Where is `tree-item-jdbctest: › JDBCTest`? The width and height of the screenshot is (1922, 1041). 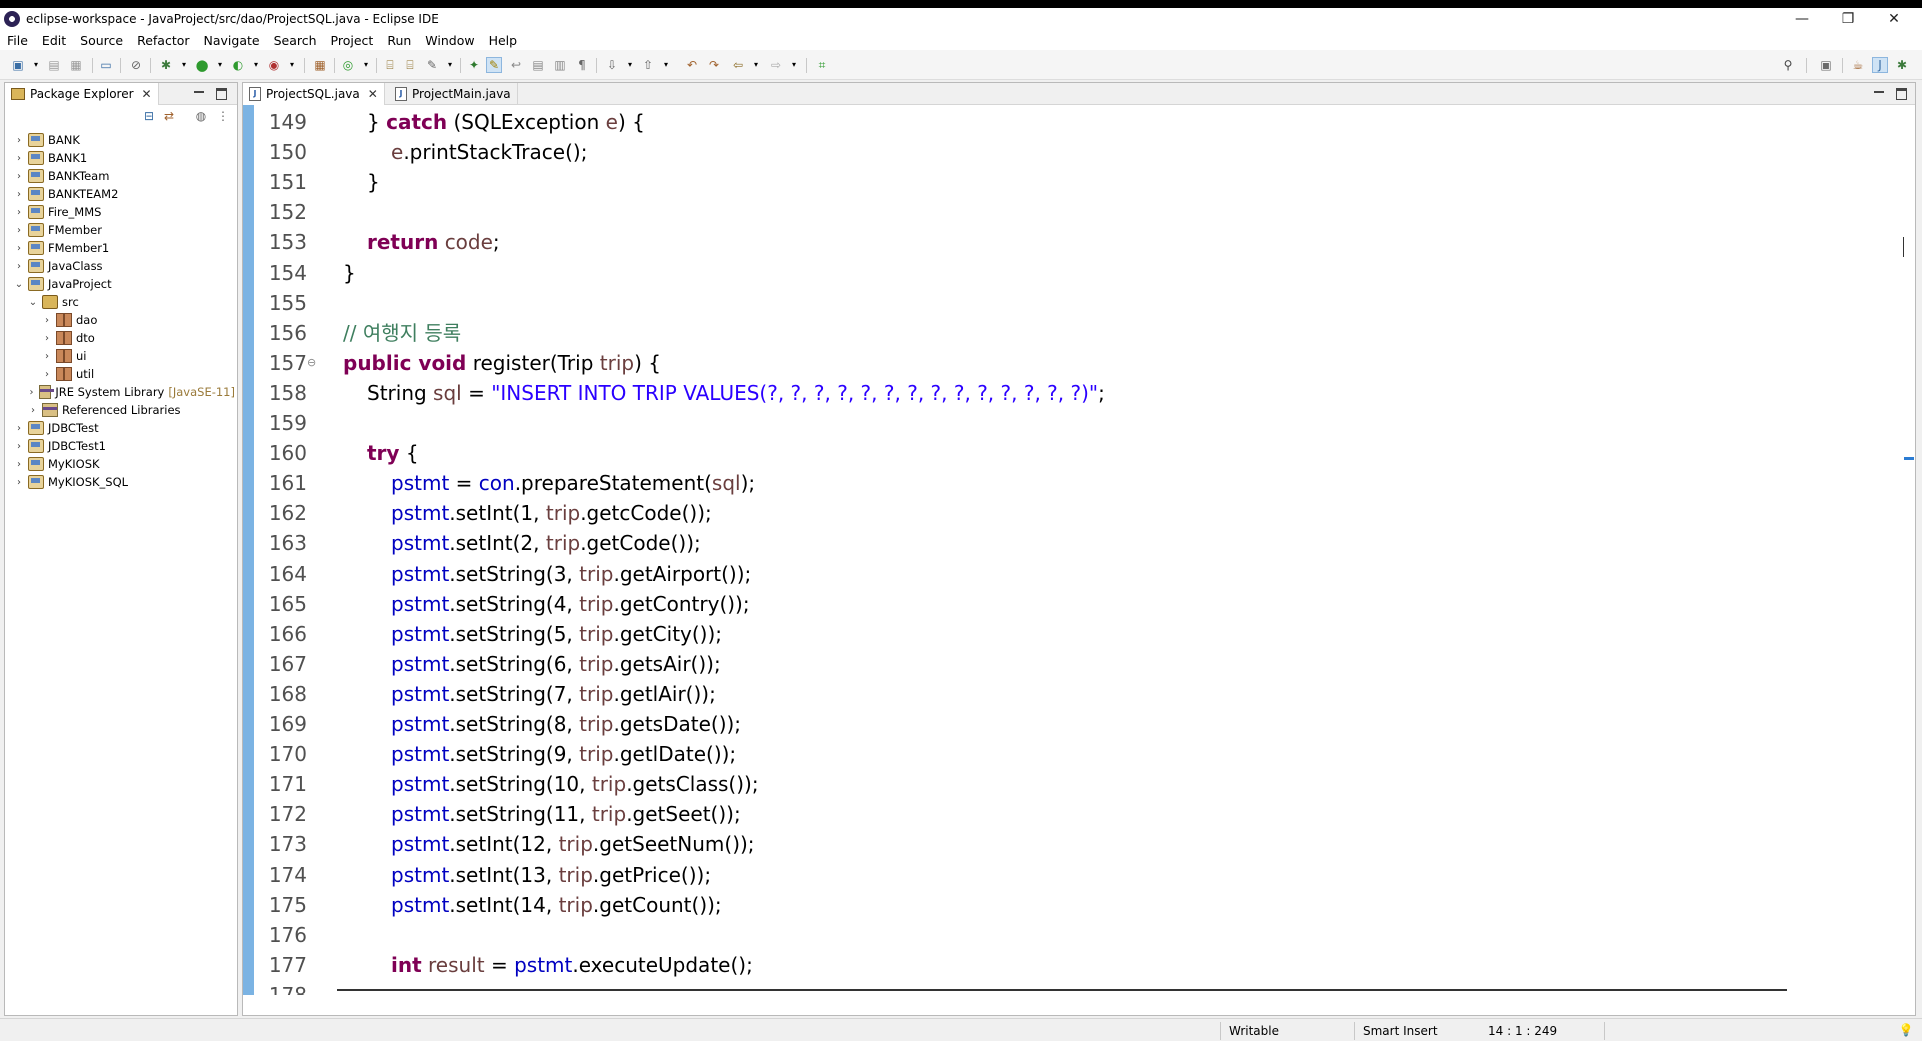
tree-item-jdbctest: › JDBCTest is located at coordinates (124, 428).